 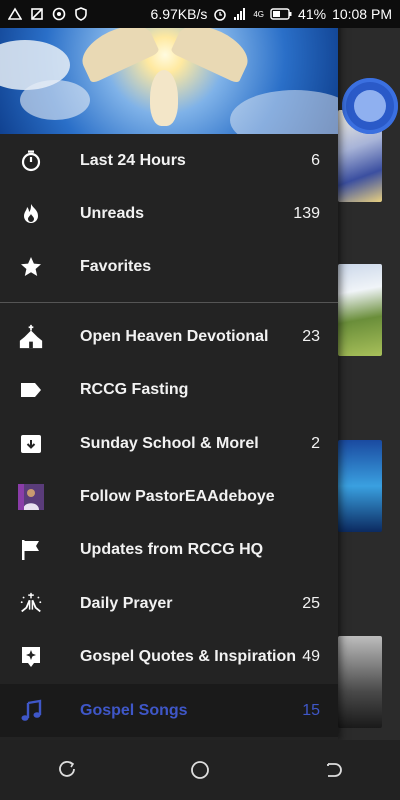 I want to click on menu-item-updates-rccg-hq: Updates from RCCG HQ, so click(x=169, y=550).